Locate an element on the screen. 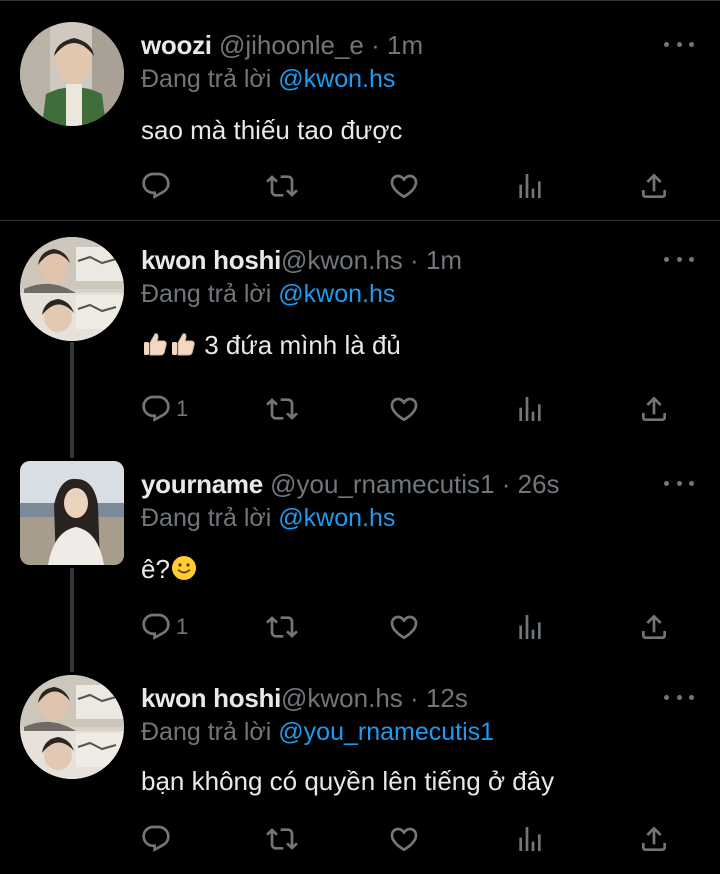 Image resolution: width=720 pixels, height=874 pixels. tweet-header: kwon hoshi@kwon.hs · 12s is located at coordinates (304, 698).